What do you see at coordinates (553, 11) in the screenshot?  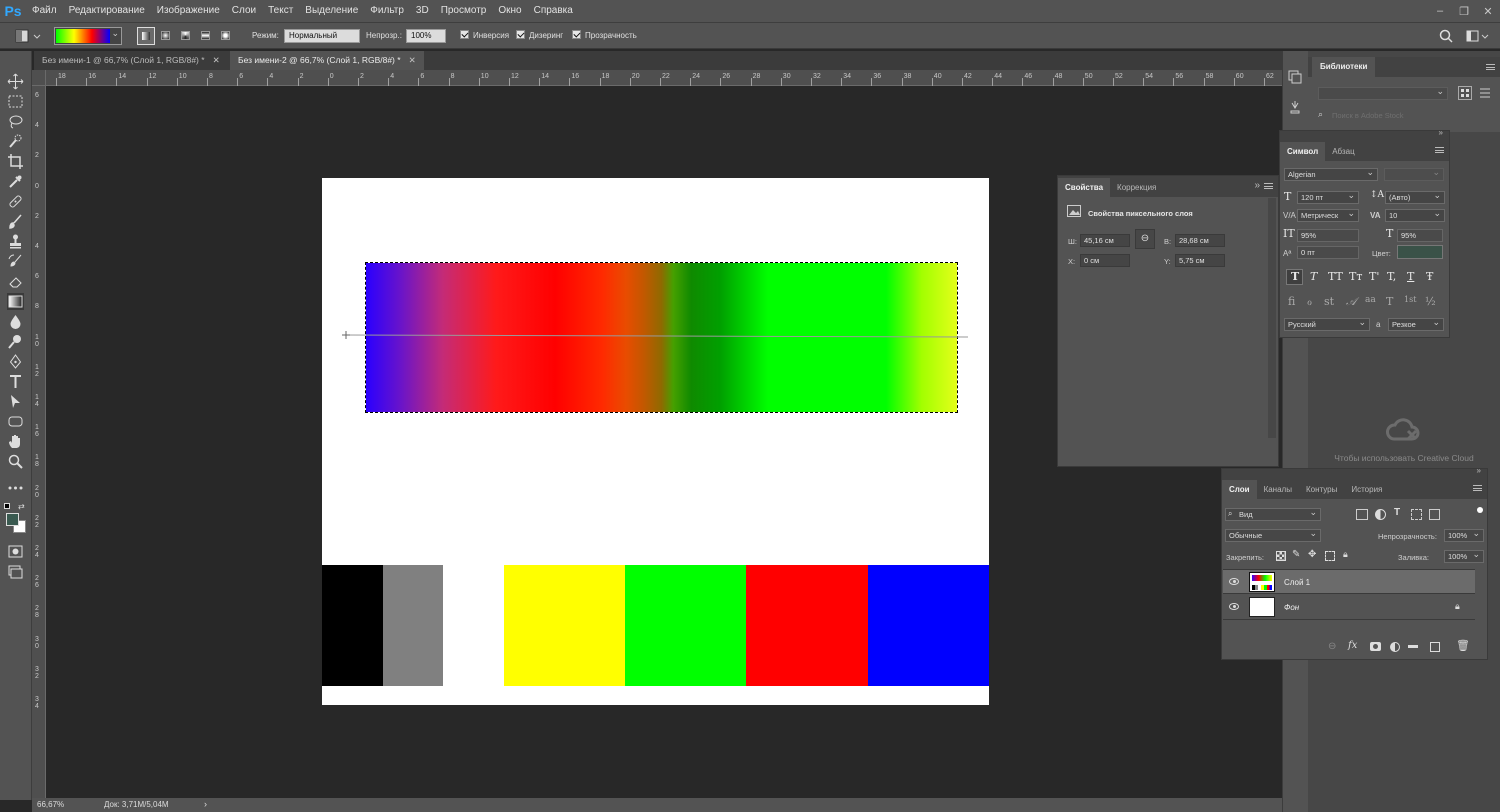 I see `menu-help: Справка` at bounding box center [553, 11].